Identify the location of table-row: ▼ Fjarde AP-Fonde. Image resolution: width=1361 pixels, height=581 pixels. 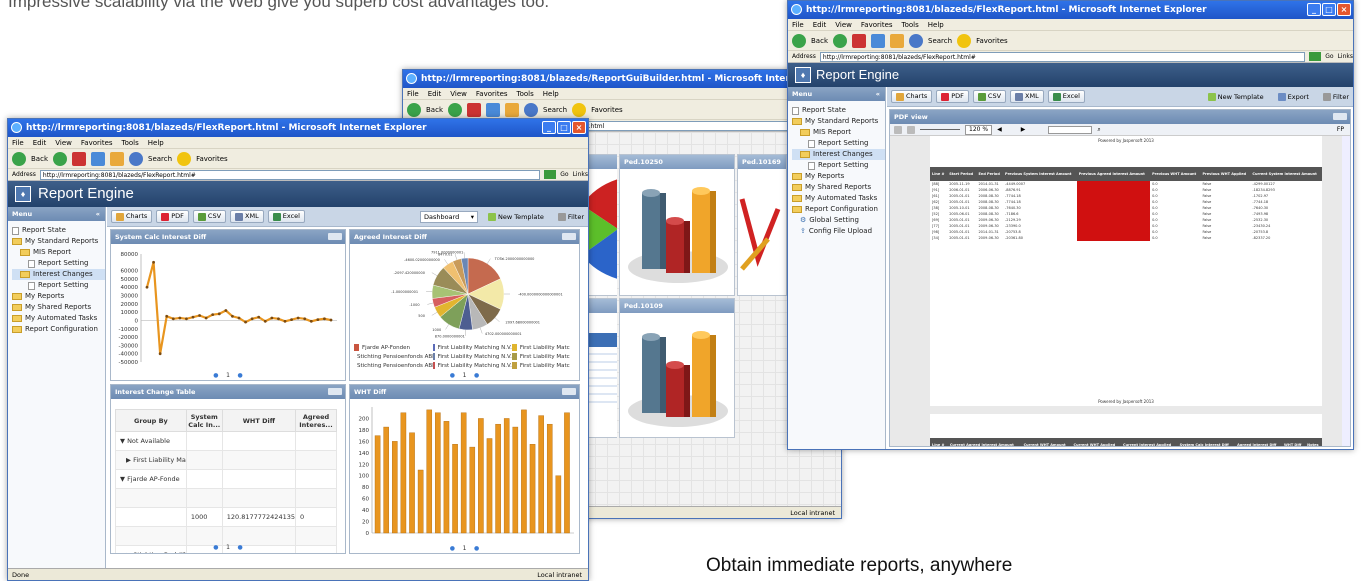
(226, 479).